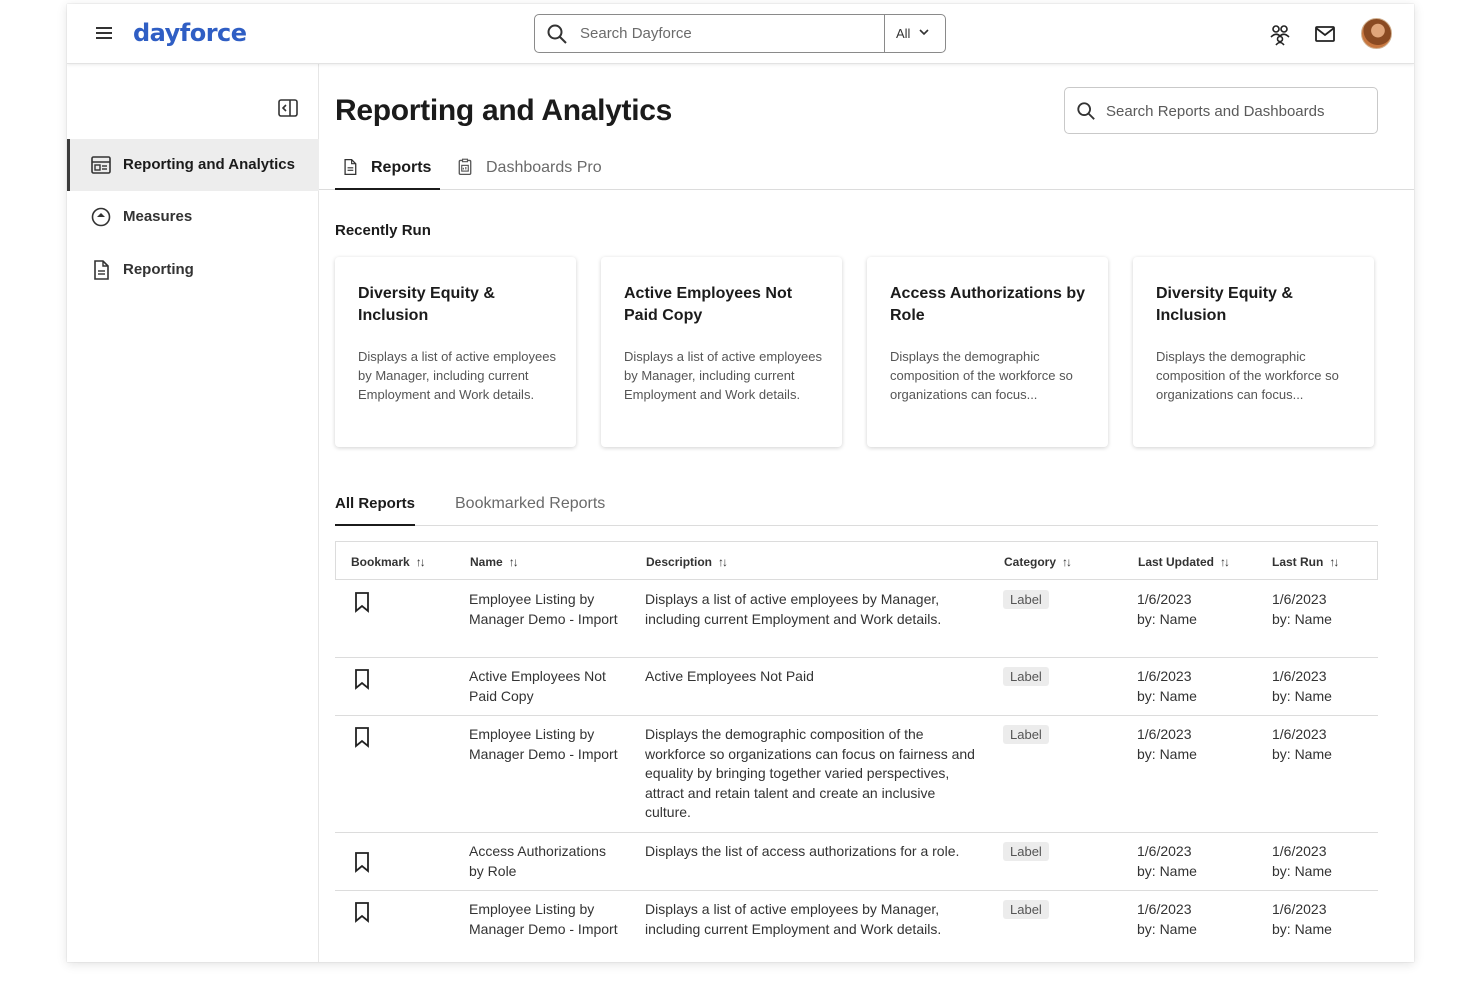 This screenshot has height=987, width=1480. I want to click on sidebar-item-measures: Measures, so click(193, 217).